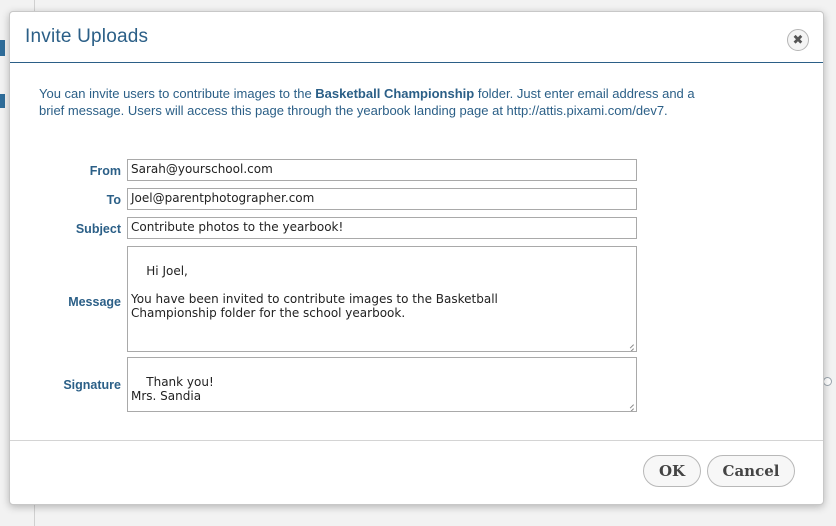 This screenshot has height=526, width=836. I want to click on background-radio-icon, so click(827, 381).